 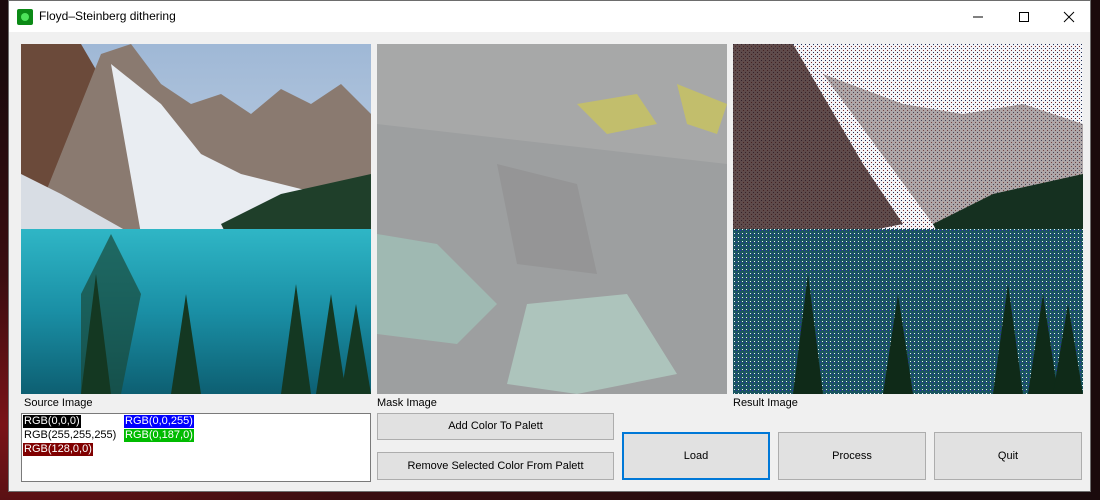 What do you see at coordinates (696, 456) in the screenshot?
I see `load-button: Load` at bounding box center [696, 456].